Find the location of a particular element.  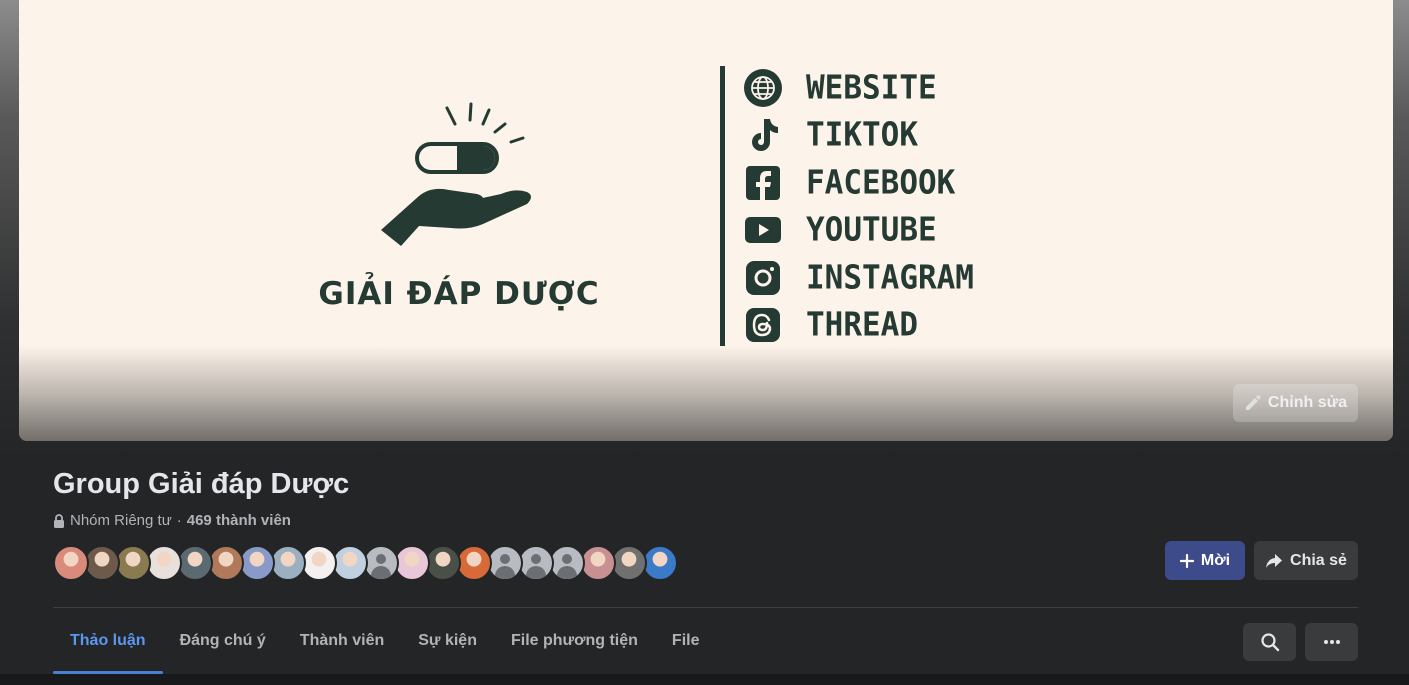

social-item-website: WEBSITE is located at coordinates (858, 88).